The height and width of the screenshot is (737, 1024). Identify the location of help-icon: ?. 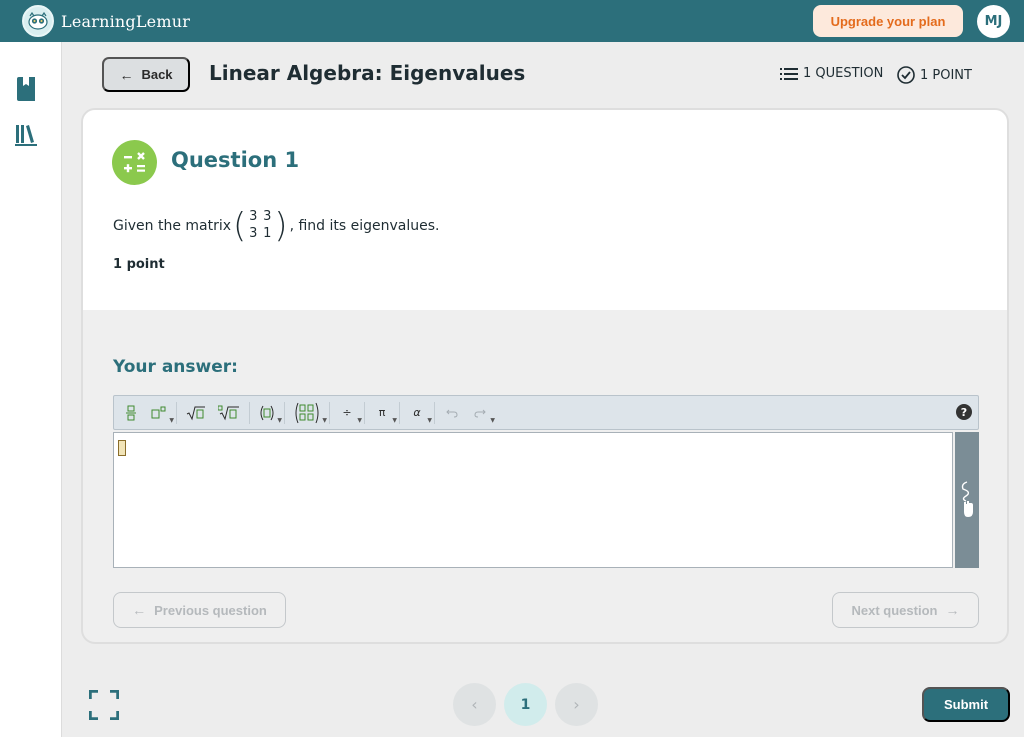
(964, 412).